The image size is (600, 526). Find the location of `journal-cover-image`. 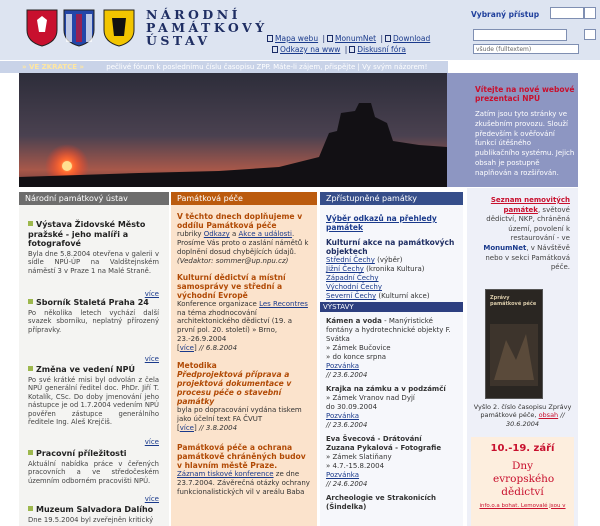

journal-cover-image is located at coordinates (514, 354).